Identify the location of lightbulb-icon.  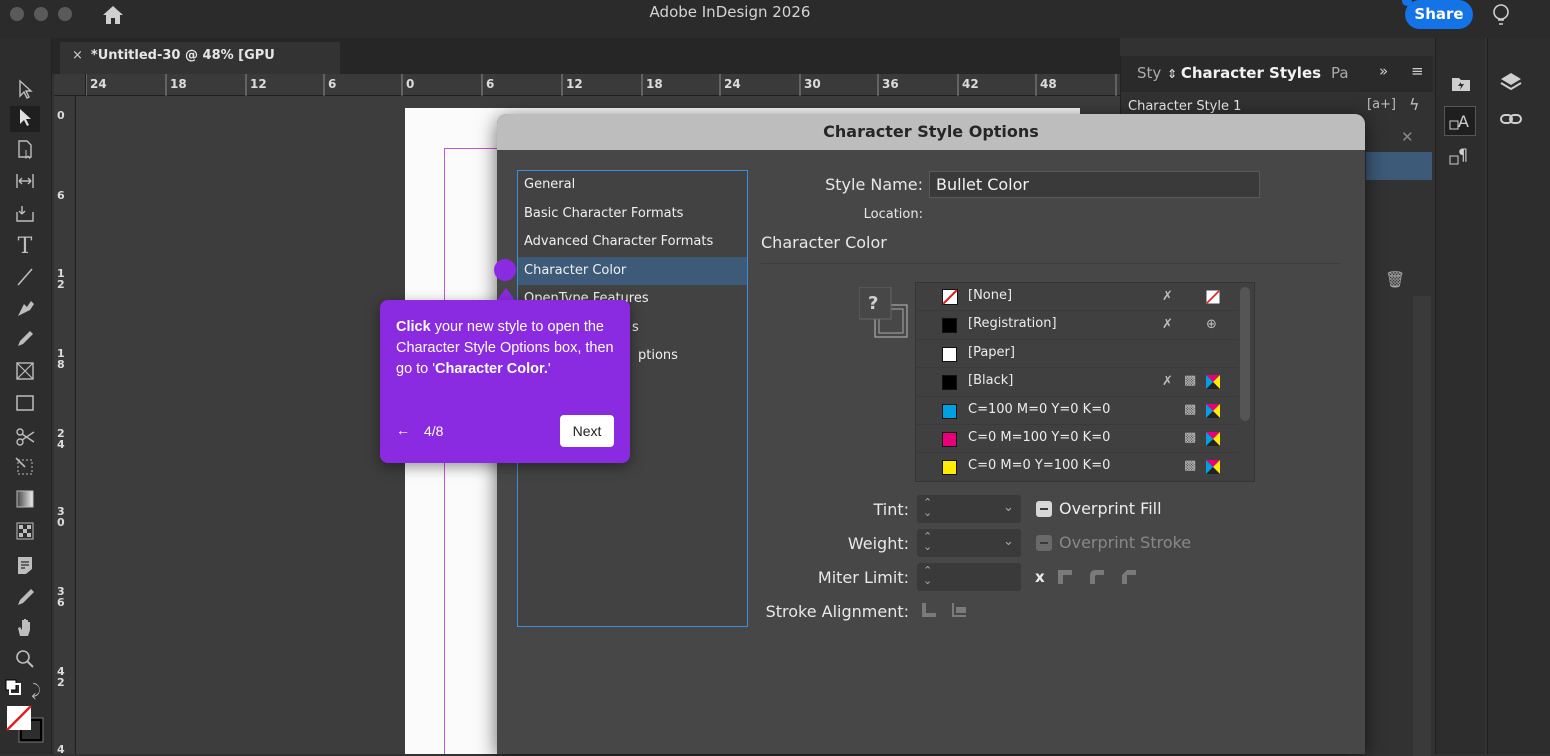
(1501, 15).